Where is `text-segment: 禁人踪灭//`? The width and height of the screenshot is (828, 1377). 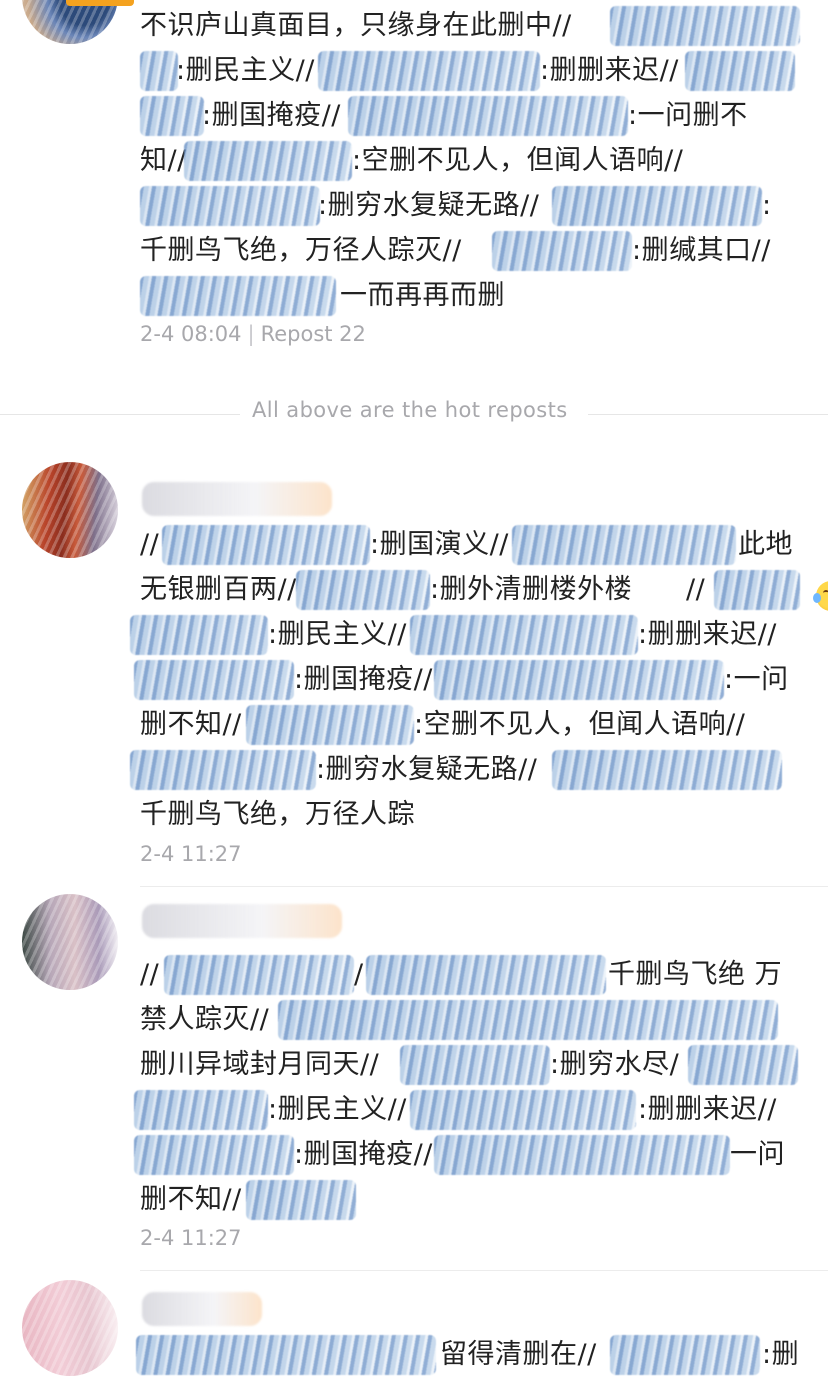
text-segment: 禁人踪灭// is located at coordinates (205, 1019).